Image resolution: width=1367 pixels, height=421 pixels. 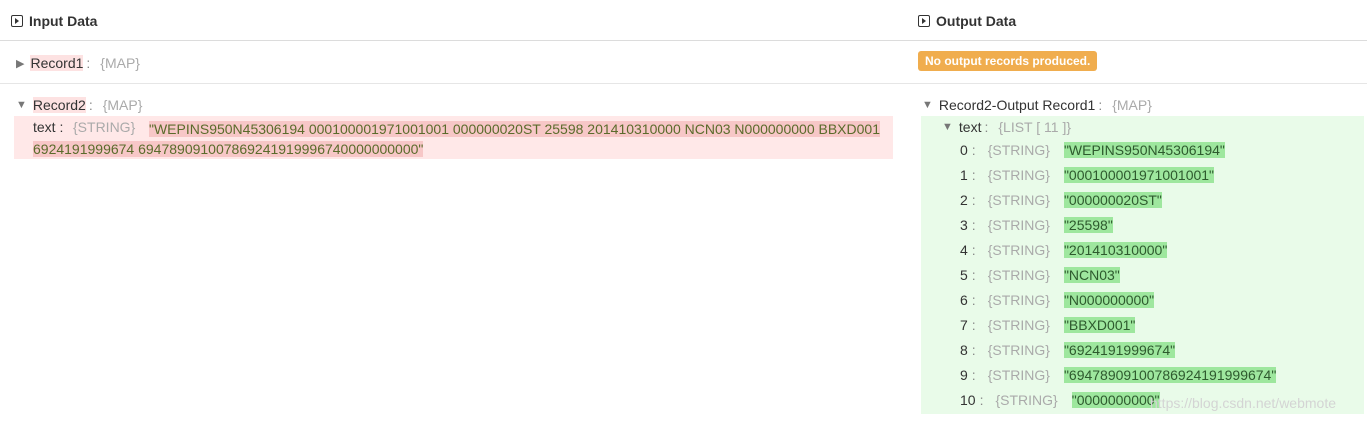 I want to click on record-name: Record2-Output Record1, so click(x=1017, y=105).